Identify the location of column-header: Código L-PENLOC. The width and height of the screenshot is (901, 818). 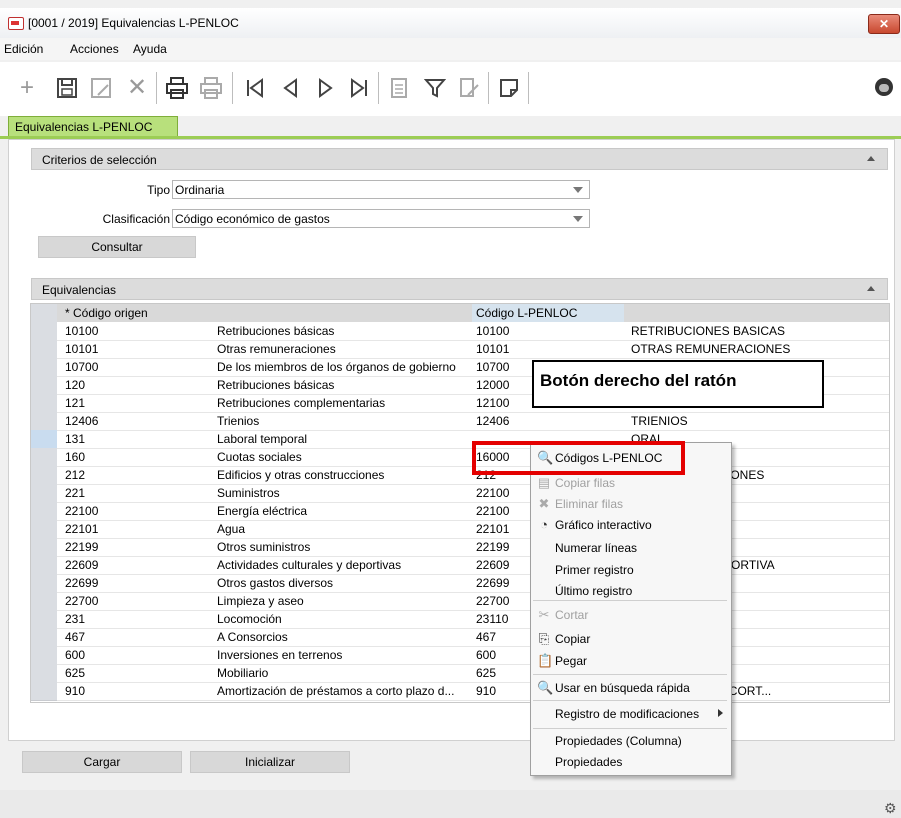
(548, 313).